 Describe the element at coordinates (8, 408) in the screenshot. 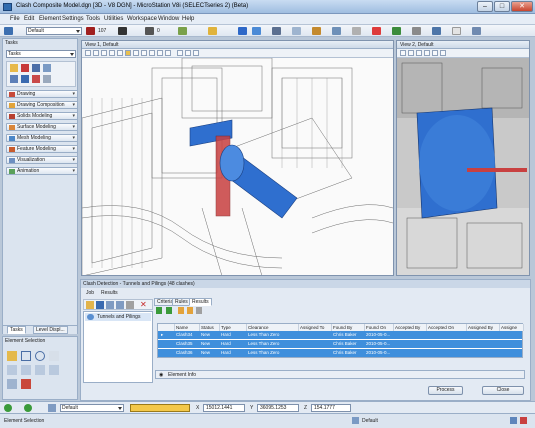

I see `back-icon` at that location.